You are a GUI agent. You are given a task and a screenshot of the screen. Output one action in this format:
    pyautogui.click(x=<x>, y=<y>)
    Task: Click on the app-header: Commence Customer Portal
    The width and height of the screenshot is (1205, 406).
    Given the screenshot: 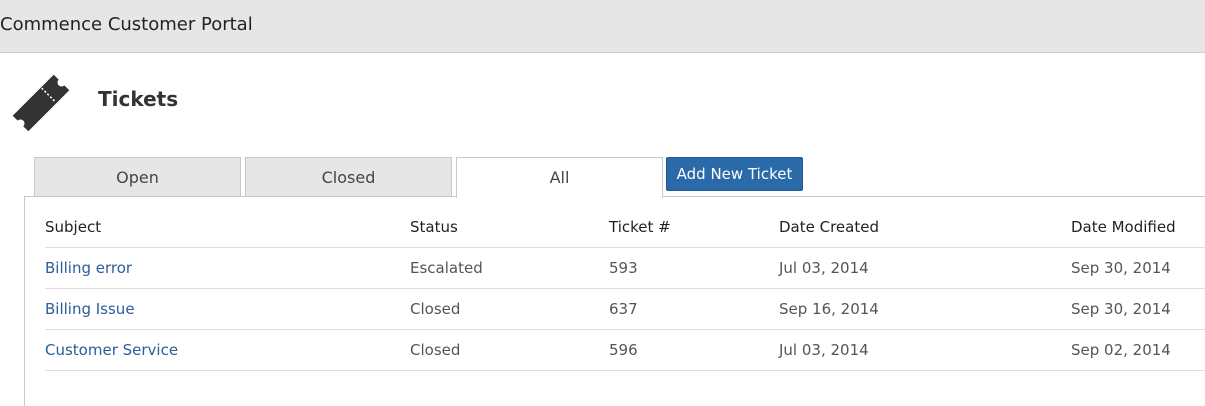 What is the action you would take?
    pyautogui.click(x=602, y=26)
    